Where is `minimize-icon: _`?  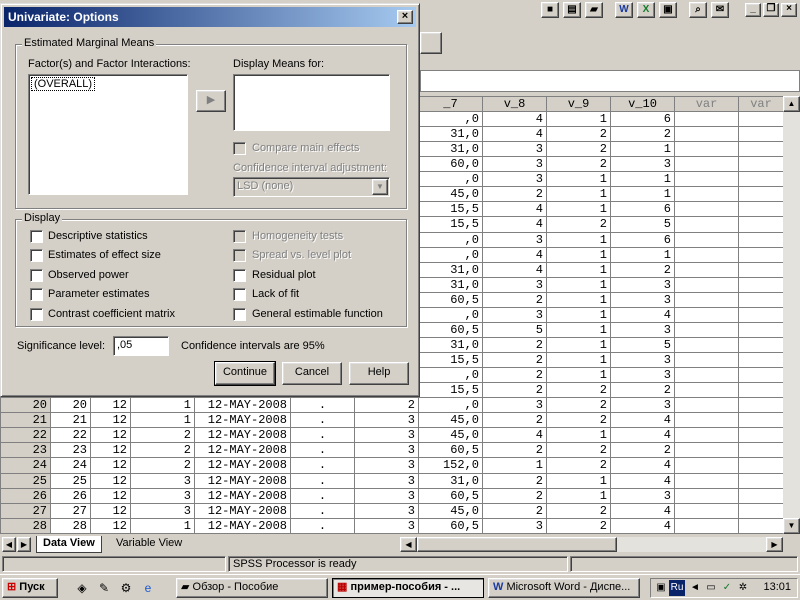
minimize-icon: _ is located at coordinates (753, 10).